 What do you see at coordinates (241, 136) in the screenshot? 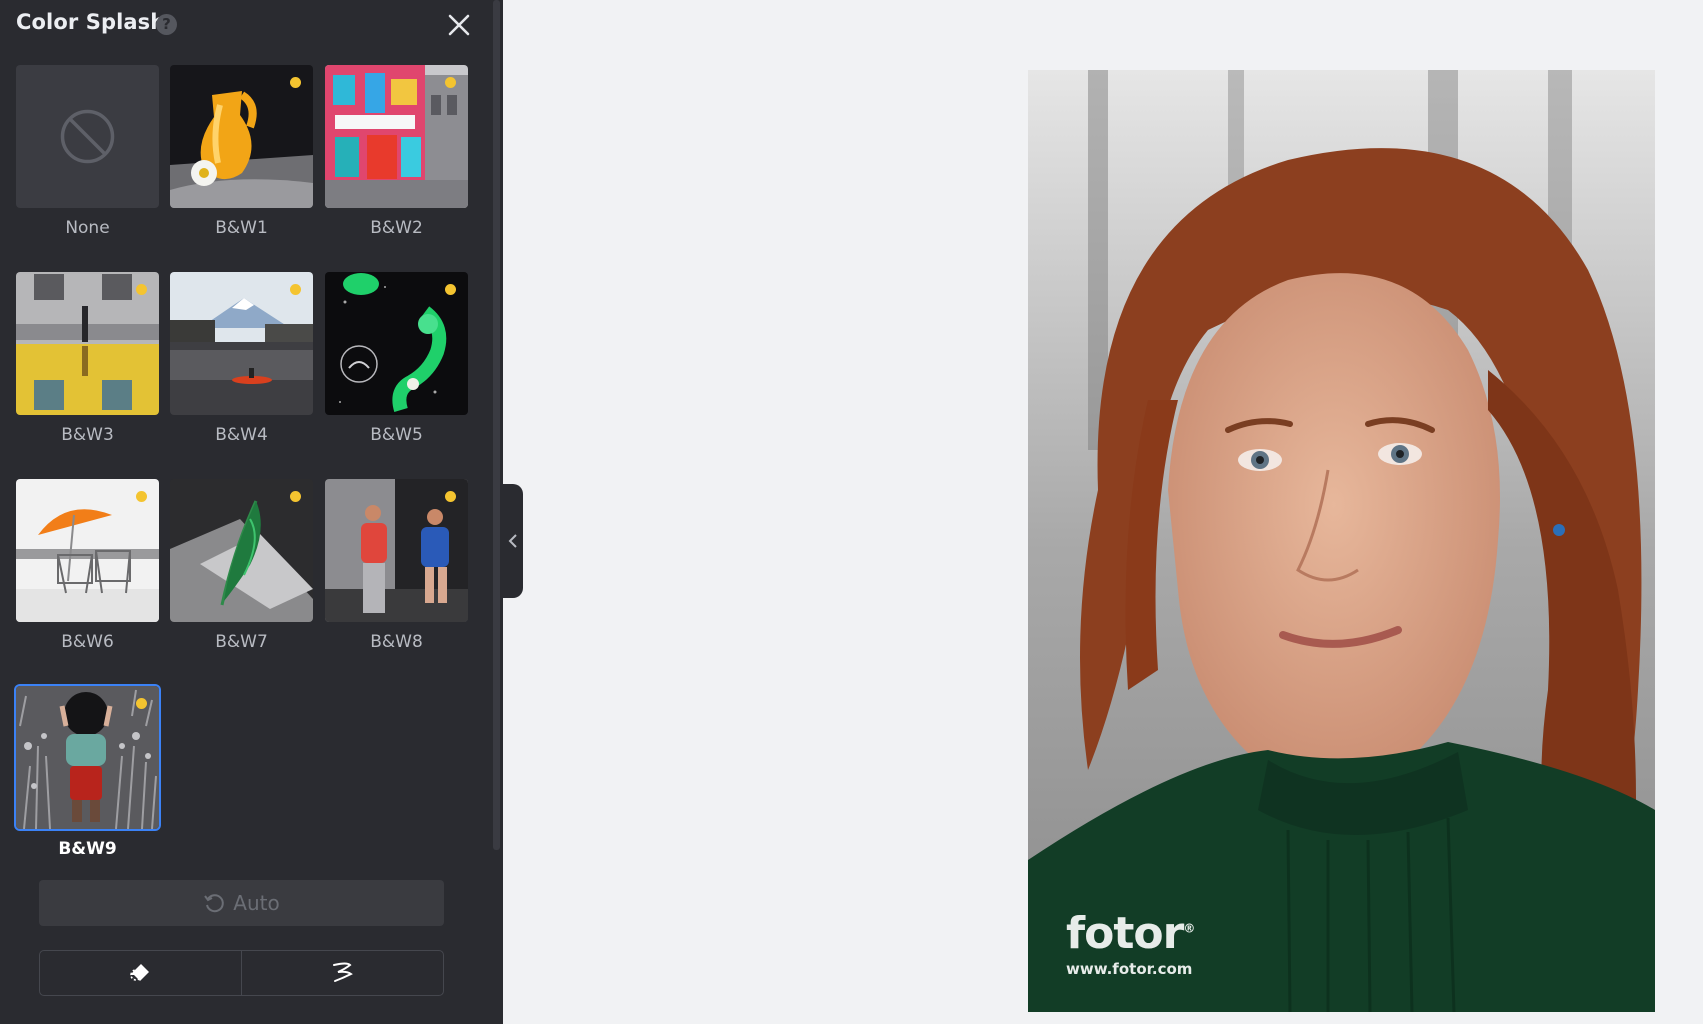
I see `preset-bw1` at bounding box center [241, 136].